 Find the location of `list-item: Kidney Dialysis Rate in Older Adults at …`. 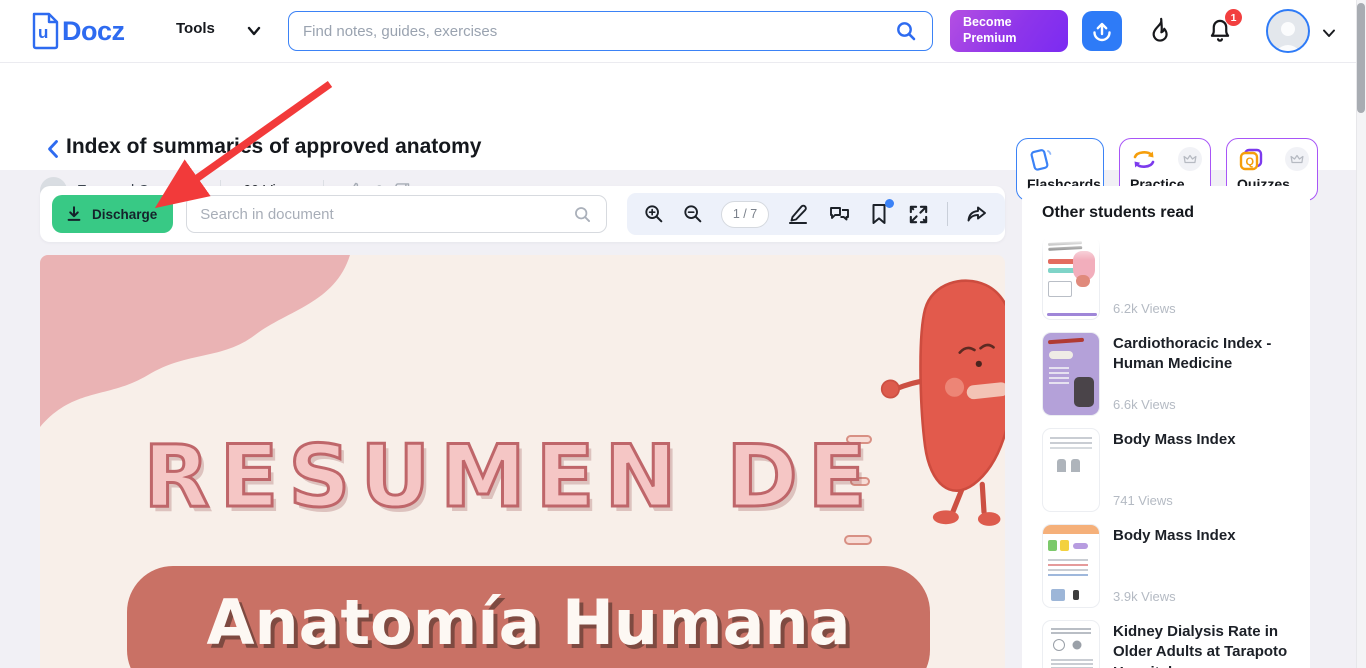

list-item: Kidney Dialysis Rate in Older Adults at … is located at coordinates (1166, 644).